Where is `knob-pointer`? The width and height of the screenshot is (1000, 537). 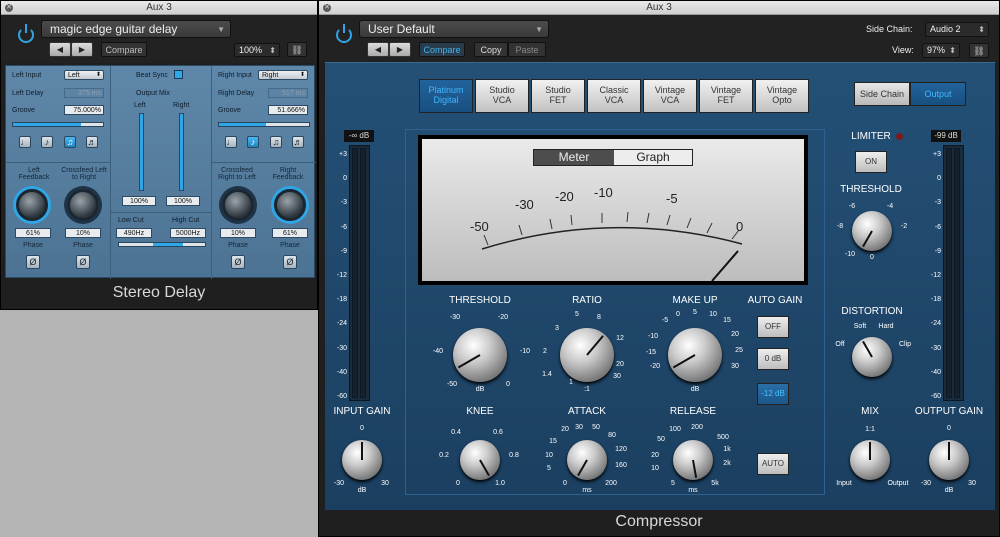 knob-pointer is located at coordinates (695, 468).